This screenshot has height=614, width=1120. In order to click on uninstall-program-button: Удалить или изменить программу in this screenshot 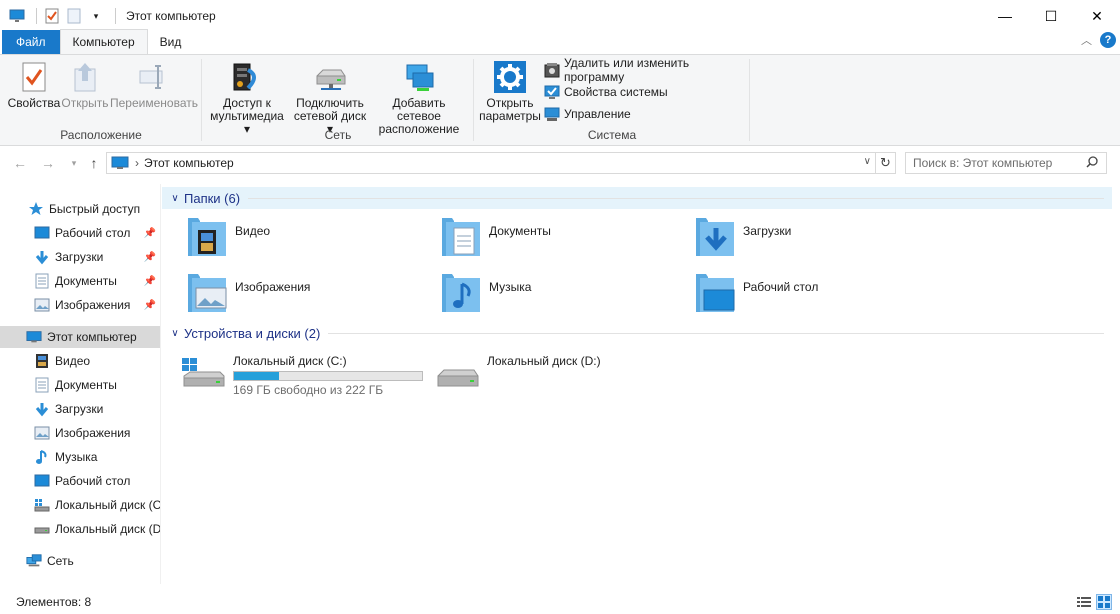, I will do `click(647, 70)`.